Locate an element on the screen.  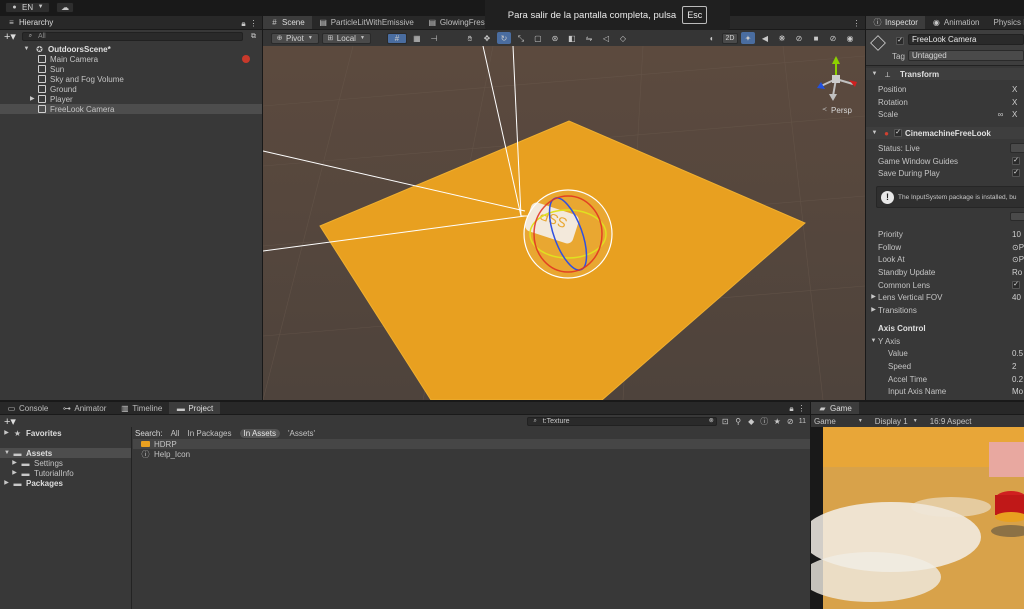
star-icon: ★ is located at coordinates (777, 421).